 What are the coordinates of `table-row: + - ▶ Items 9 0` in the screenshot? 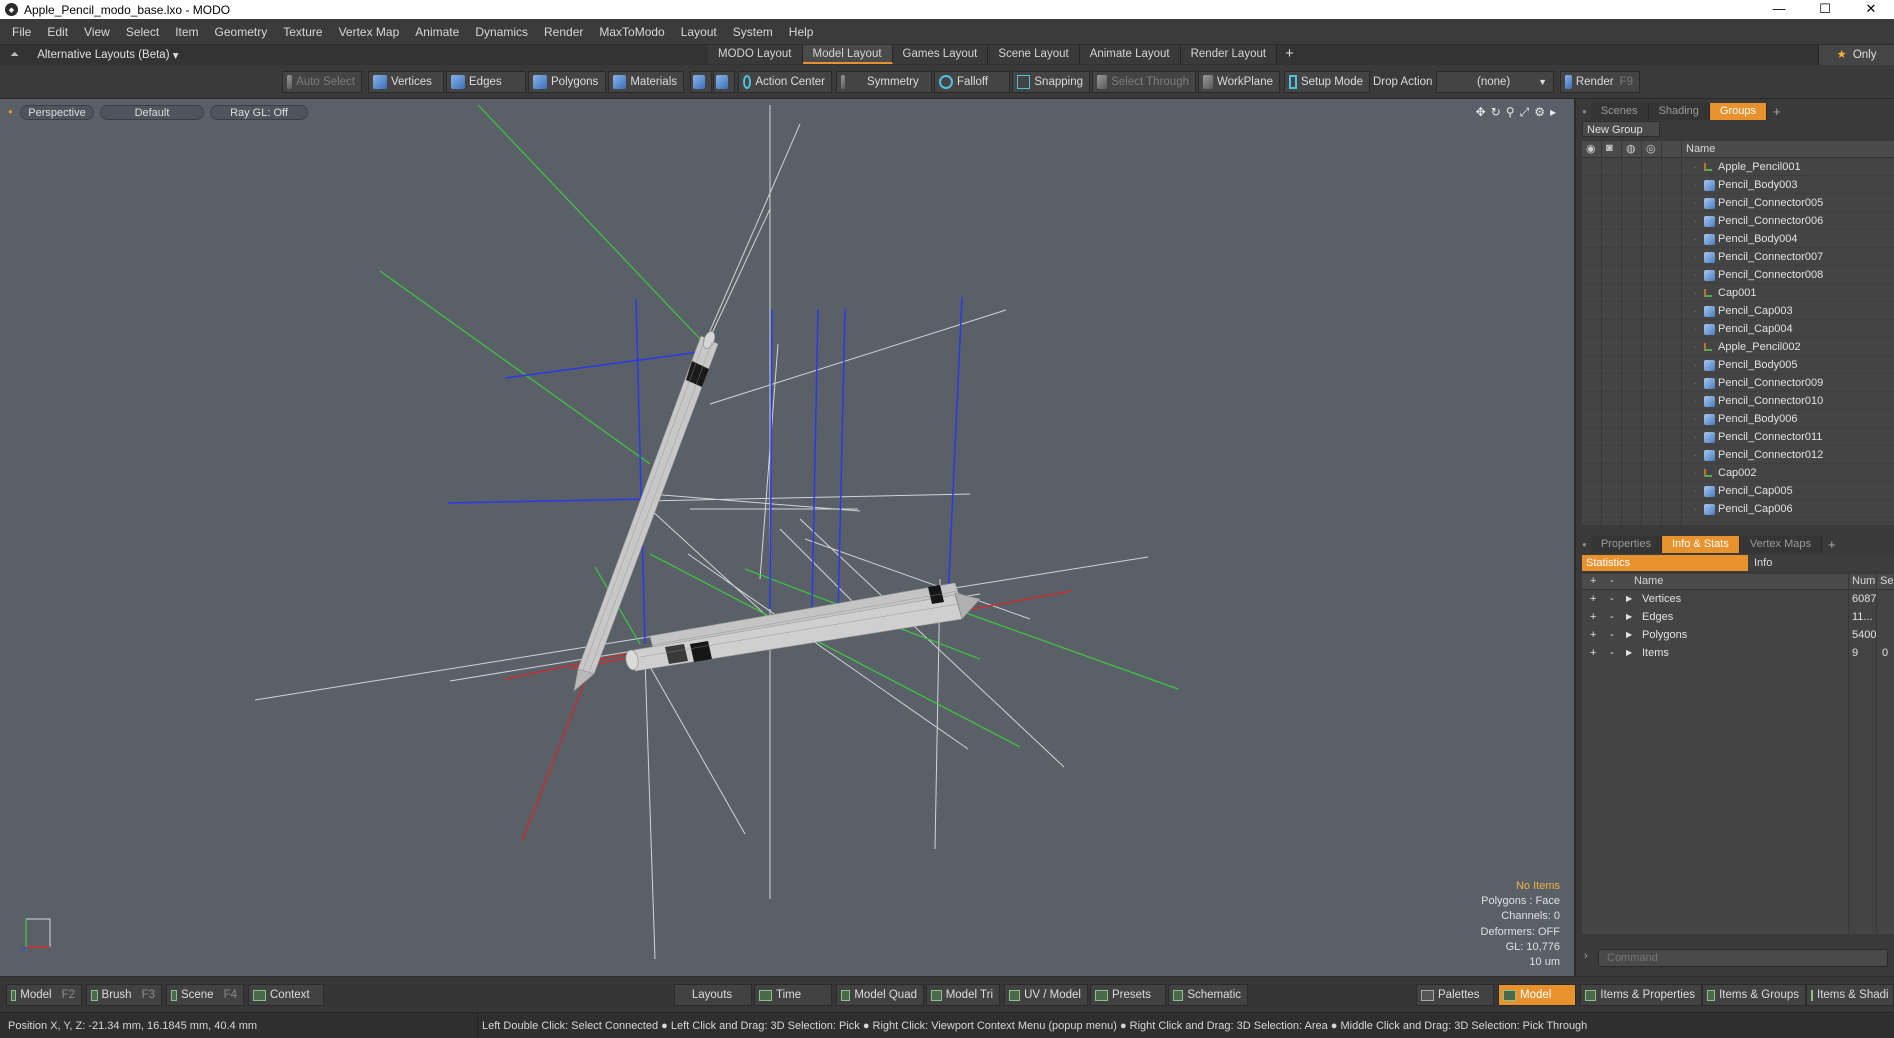 It's located at (1738, 653).